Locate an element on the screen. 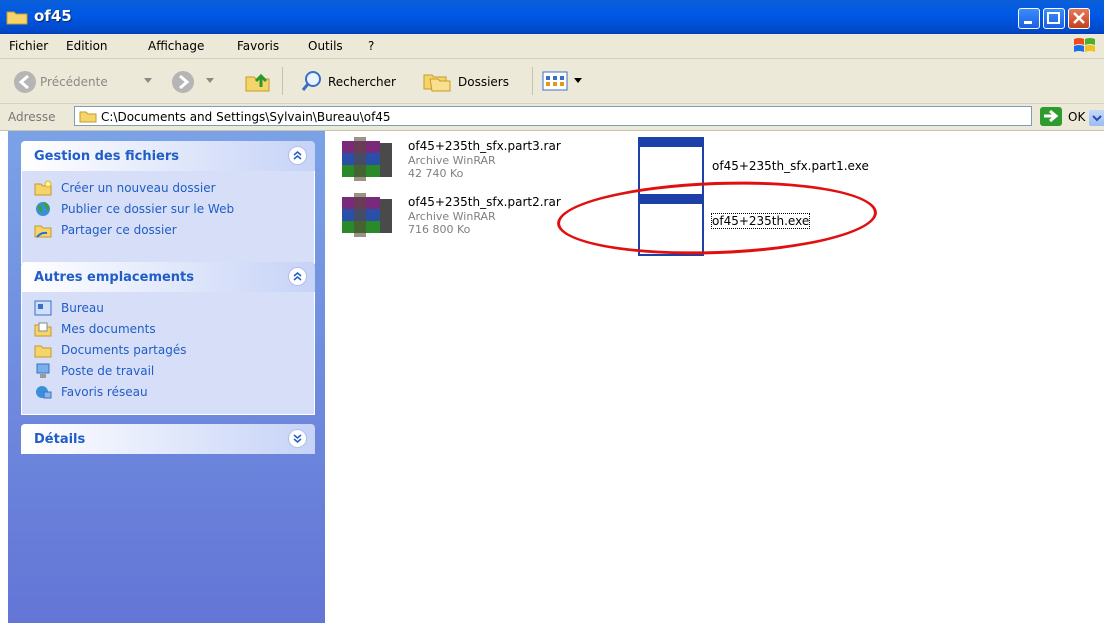 This screenshot has height=623, width=1104. close-icon is located at coordinates (1079, 18).